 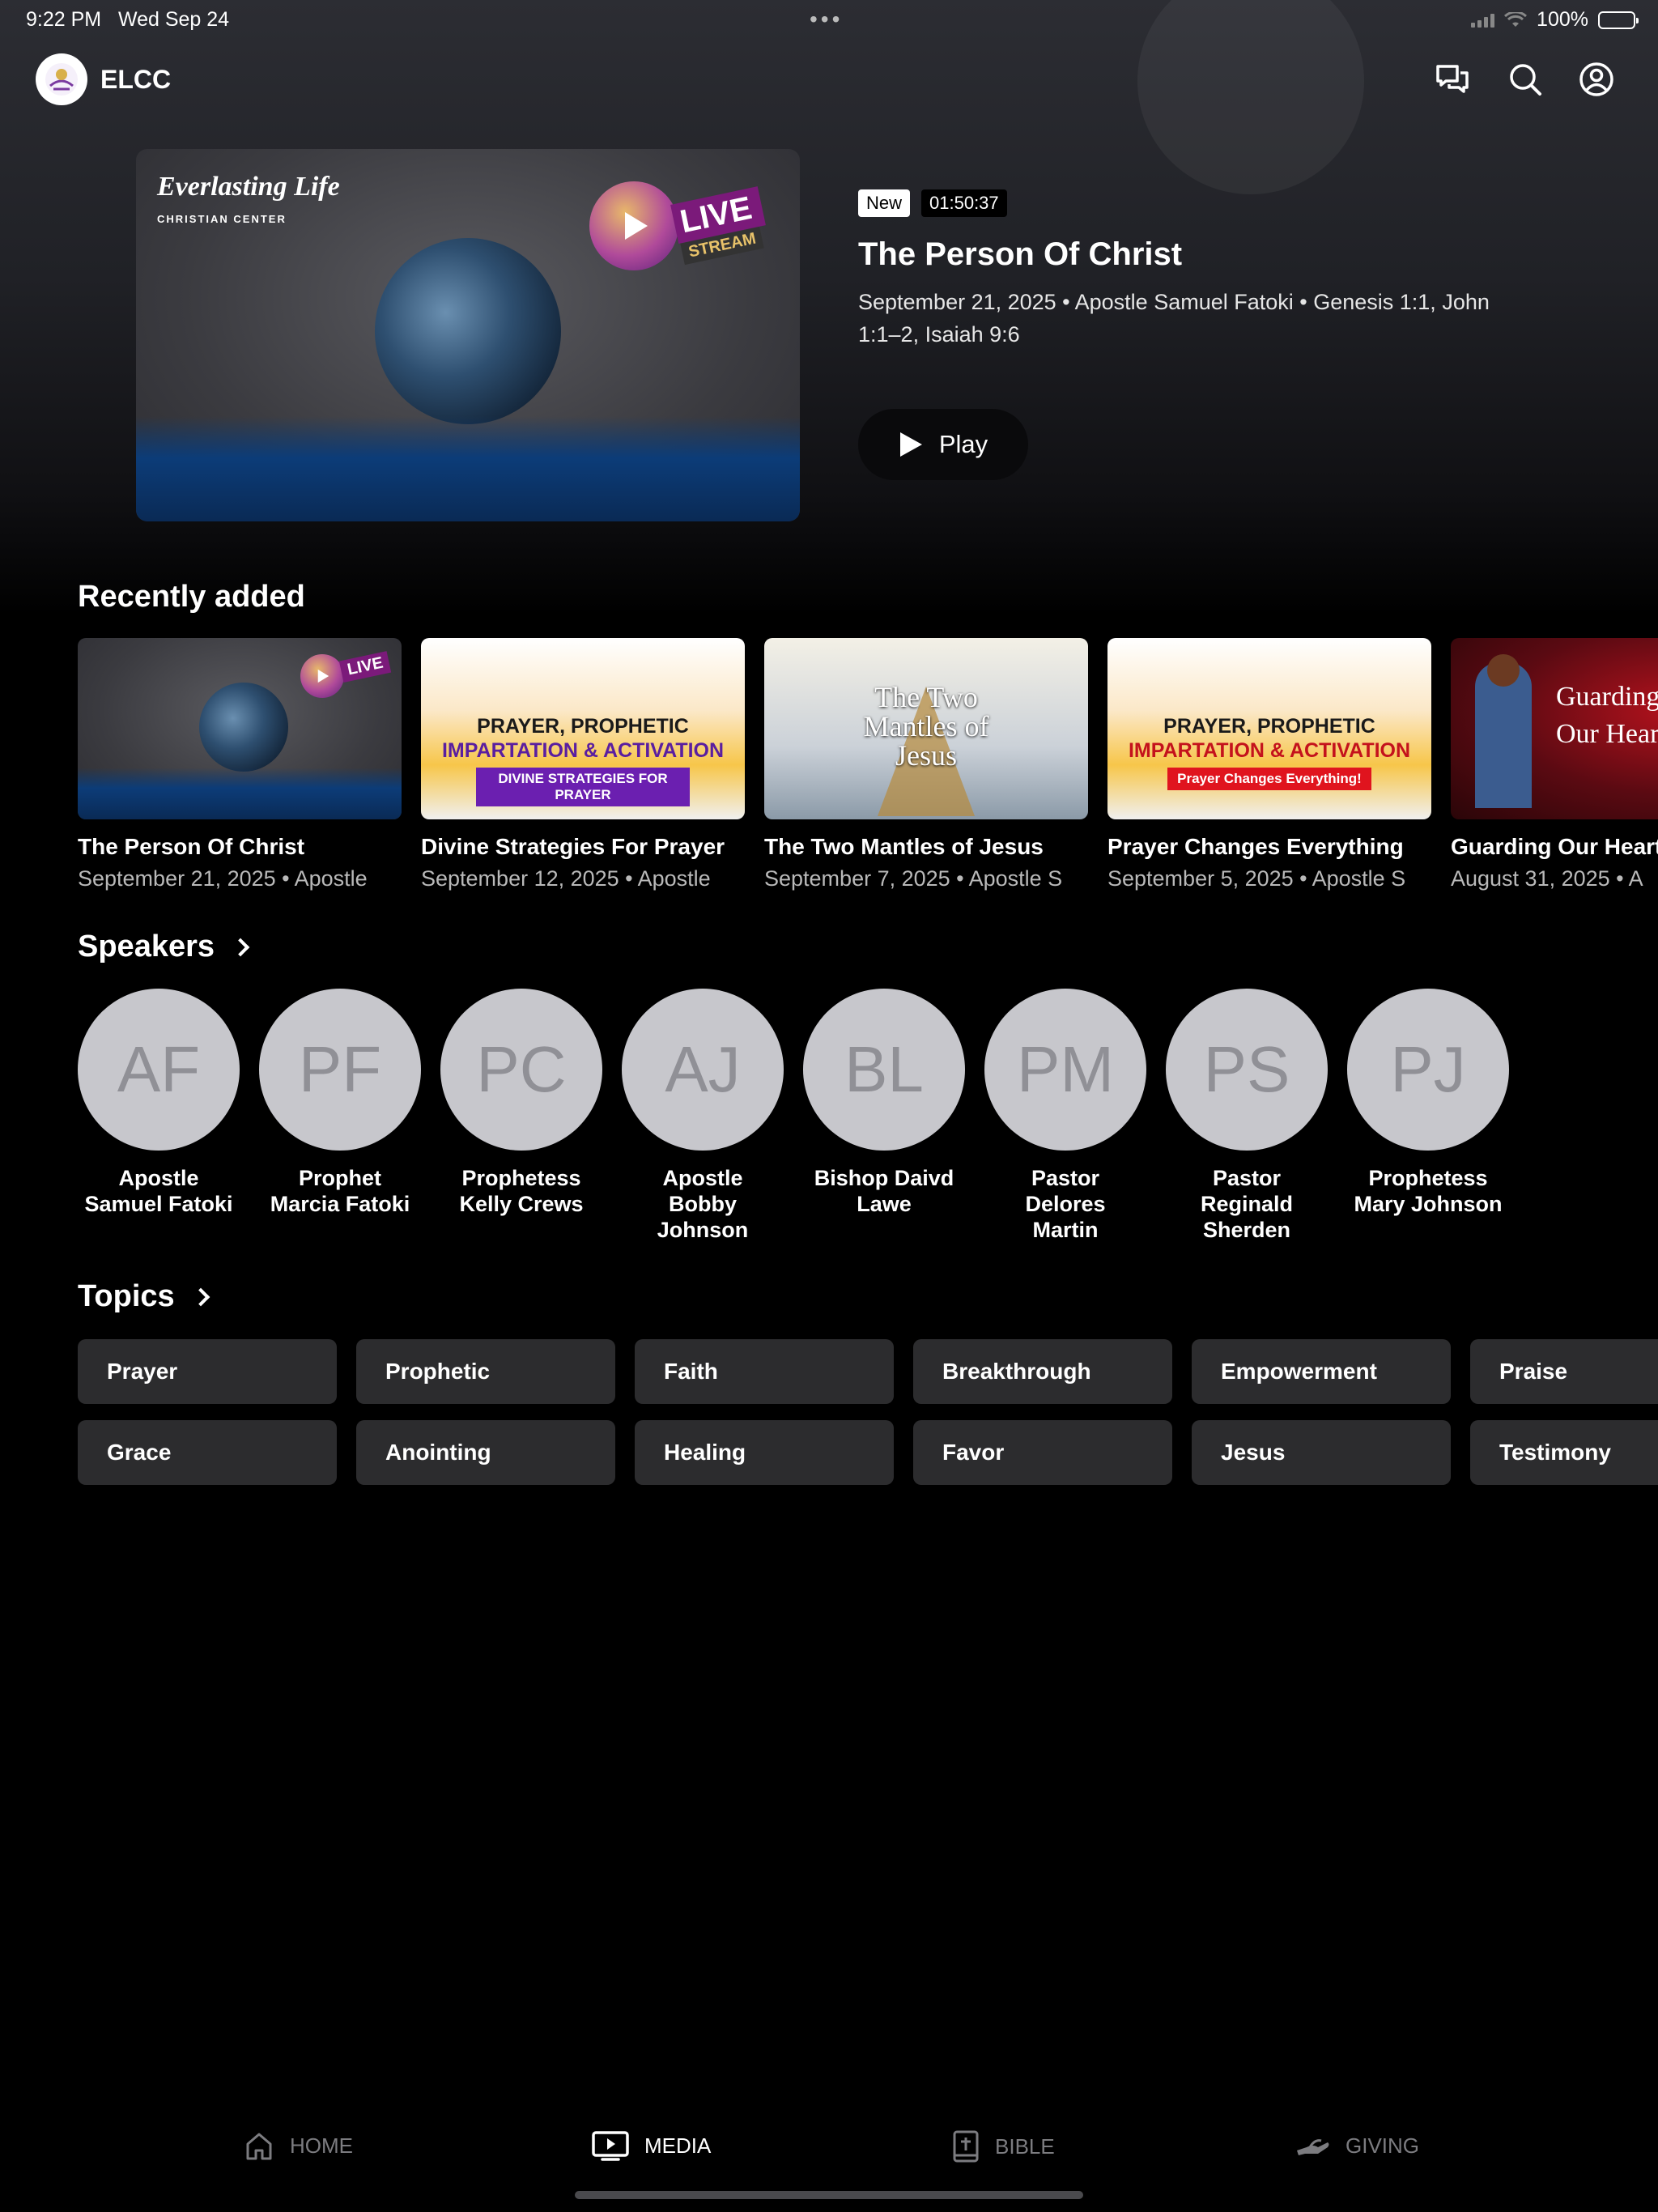 What do you see at coordinates (1383, 2146) in the screenshot?
I see `tab-label: GIVING` at bounding box center [1383, 2146].